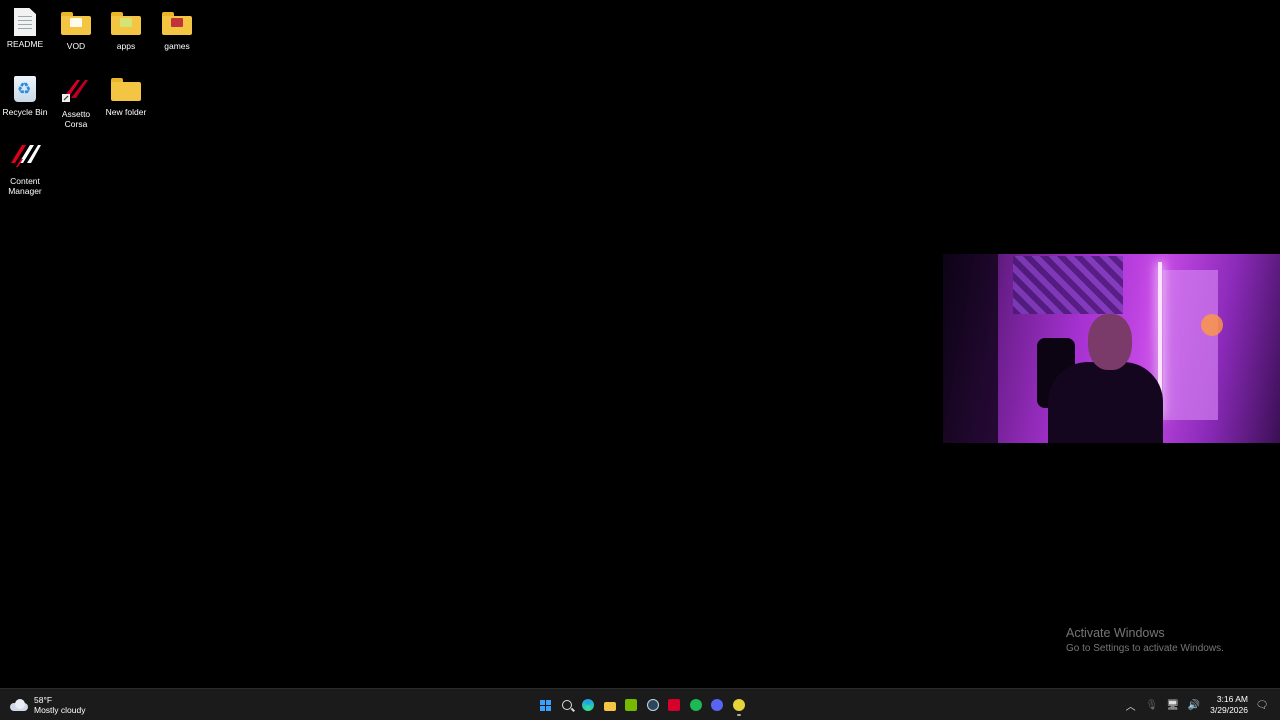 The image size is (1280, 720). I want to click on show-hidden-icons-button: ︿, so click(1130, 705).